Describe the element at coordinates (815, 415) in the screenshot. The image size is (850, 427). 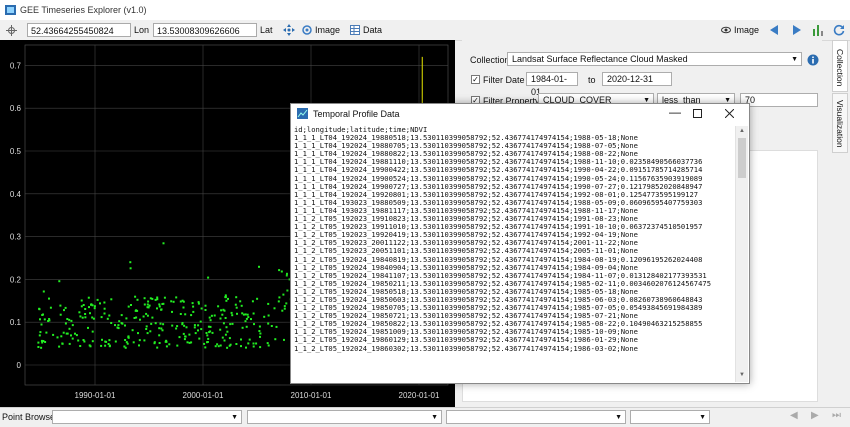
I see `next-point-icon: ▶` at that location.